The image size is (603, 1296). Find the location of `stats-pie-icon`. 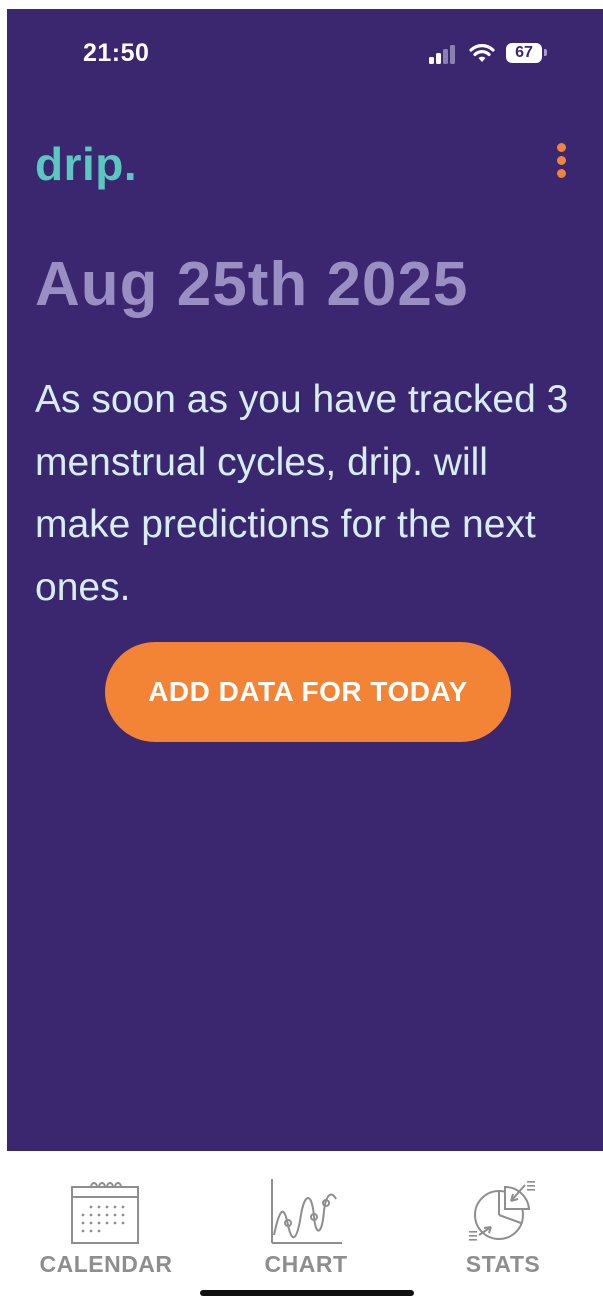

stats-pie-icon is located at coordinates (502, 1211).